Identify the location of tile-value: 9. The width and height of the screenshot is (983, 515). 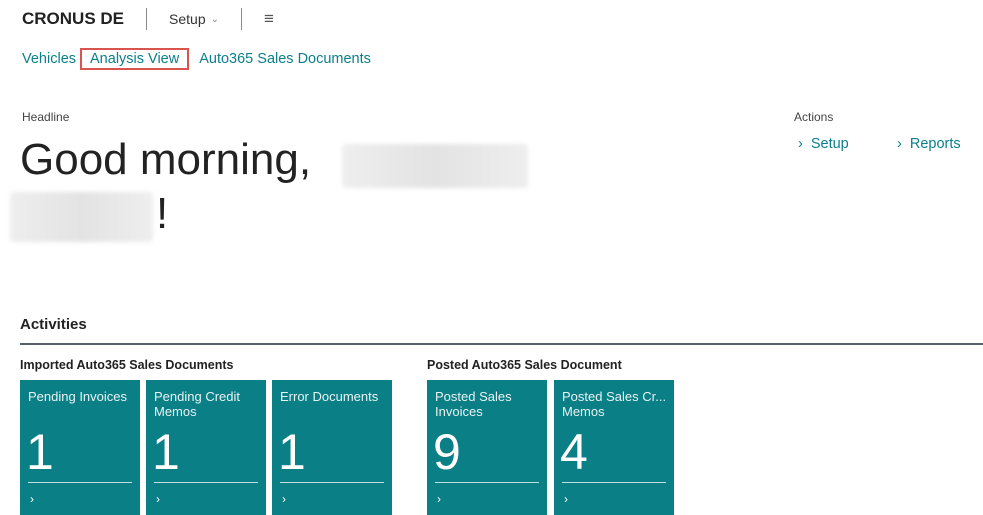
(447, 452).